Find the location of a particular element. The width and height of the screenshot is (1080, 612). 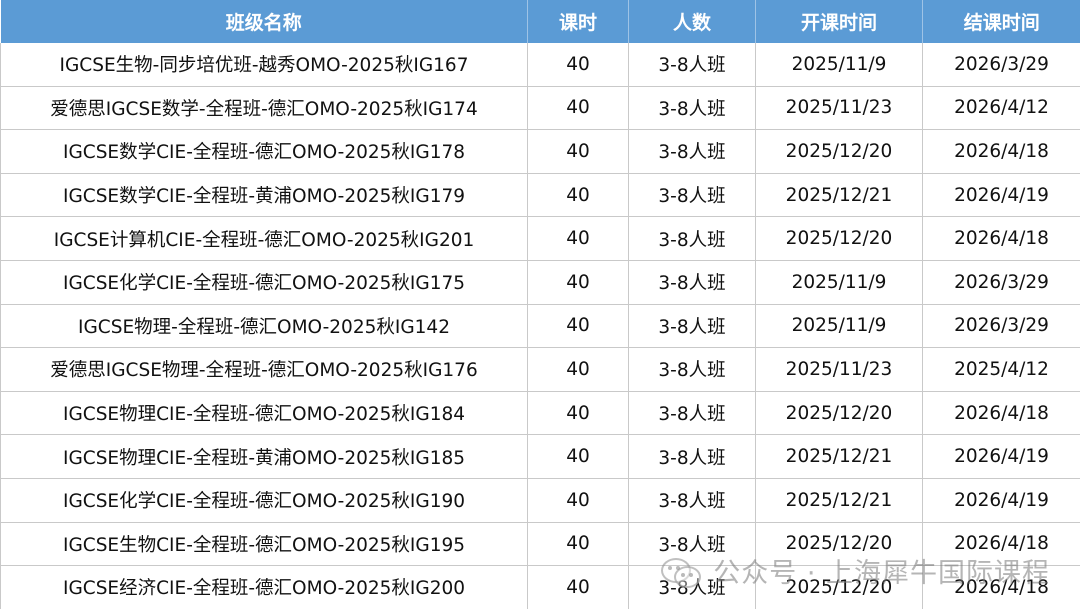

header-class-size: 人数 is located at coordinates (692, 21).